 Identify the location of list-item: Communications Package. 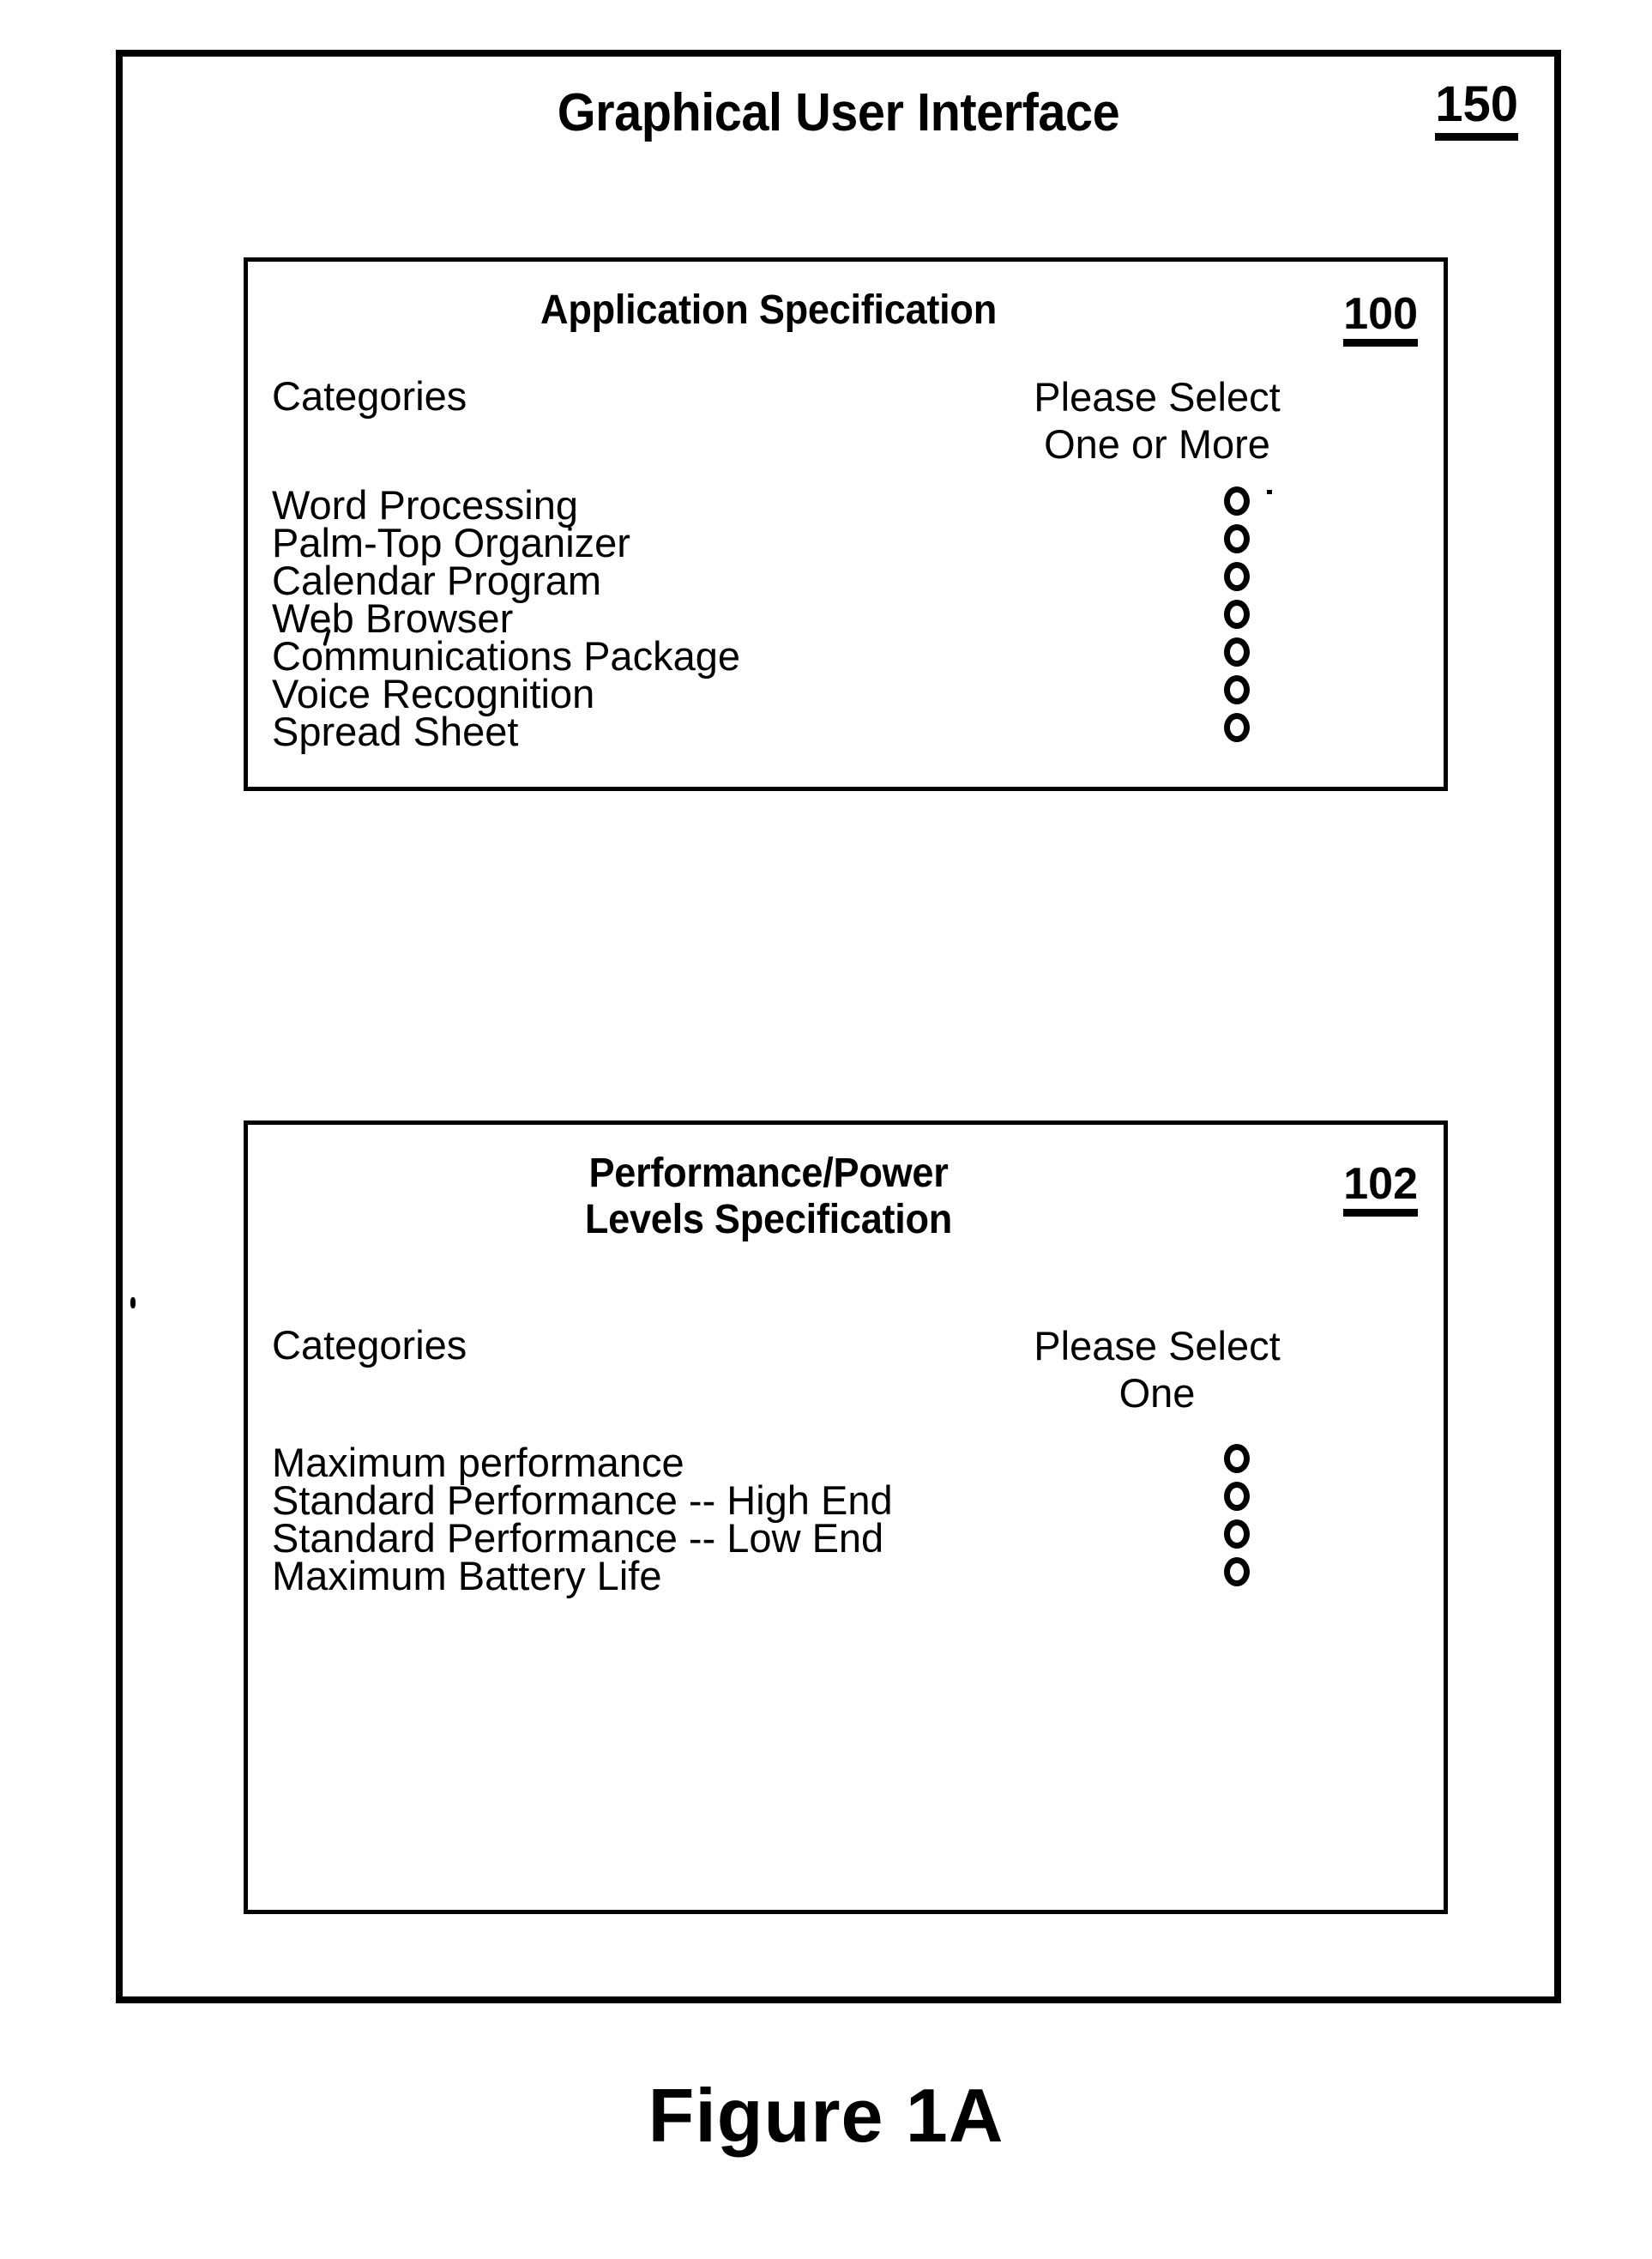
(846, 656).